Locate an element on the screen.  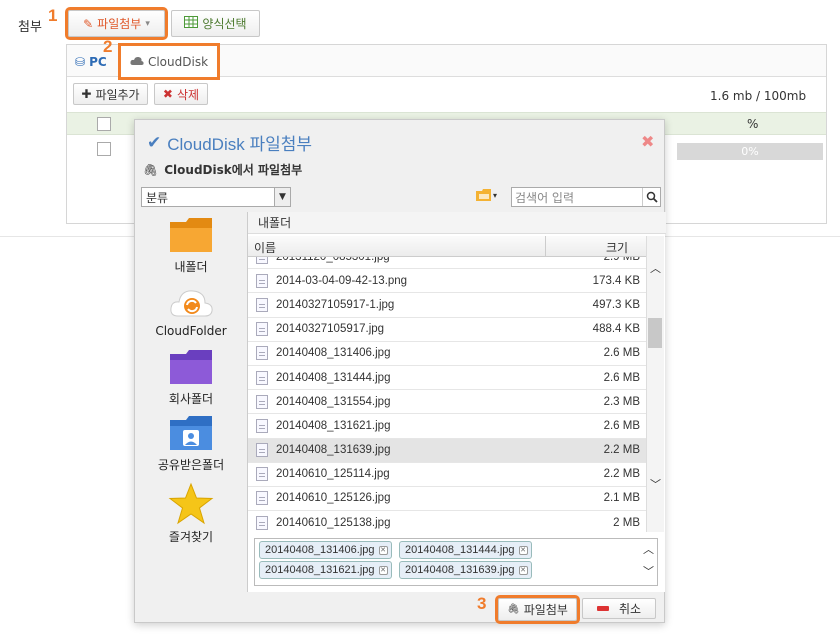
tab-pc: ⛁ PC is located at coordinates (91, 62).